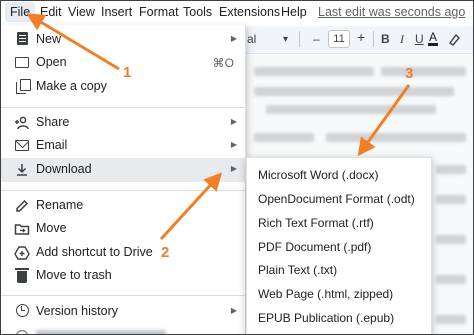 The width and height of the screenshot is (474, 335). What do you see at coordinates (22, 40) in the screenshot?
I see `document-icon` at bounding box center [22, 40].